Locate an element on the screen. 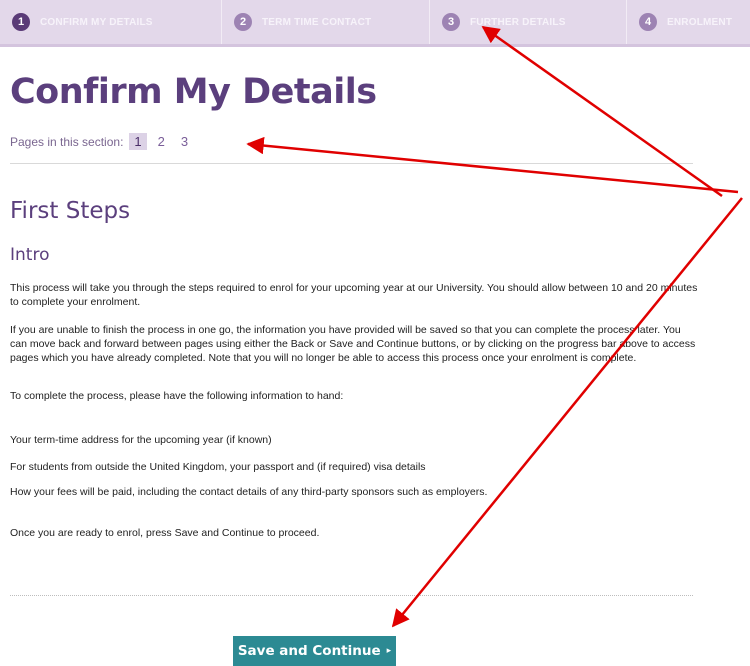 This screenshot has height=666, width=750. step-label: CONFIRM MY DETAILS is located at coordinates (96, 22).